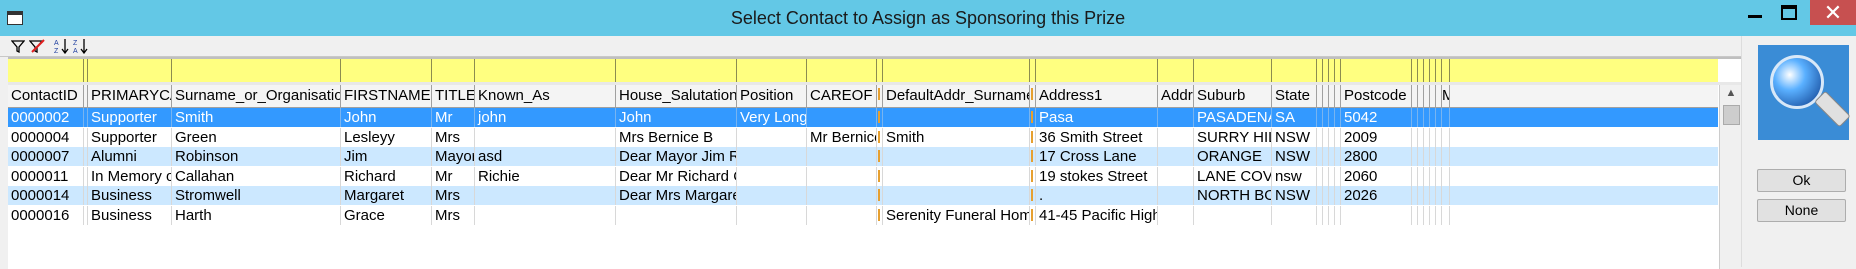 The height and width of the screenshot is (269, 1856). What do you see at coordinates (1376, 176) in the screenshot?
I see `table-cell: 2060` at bounding box center [1376, 176].